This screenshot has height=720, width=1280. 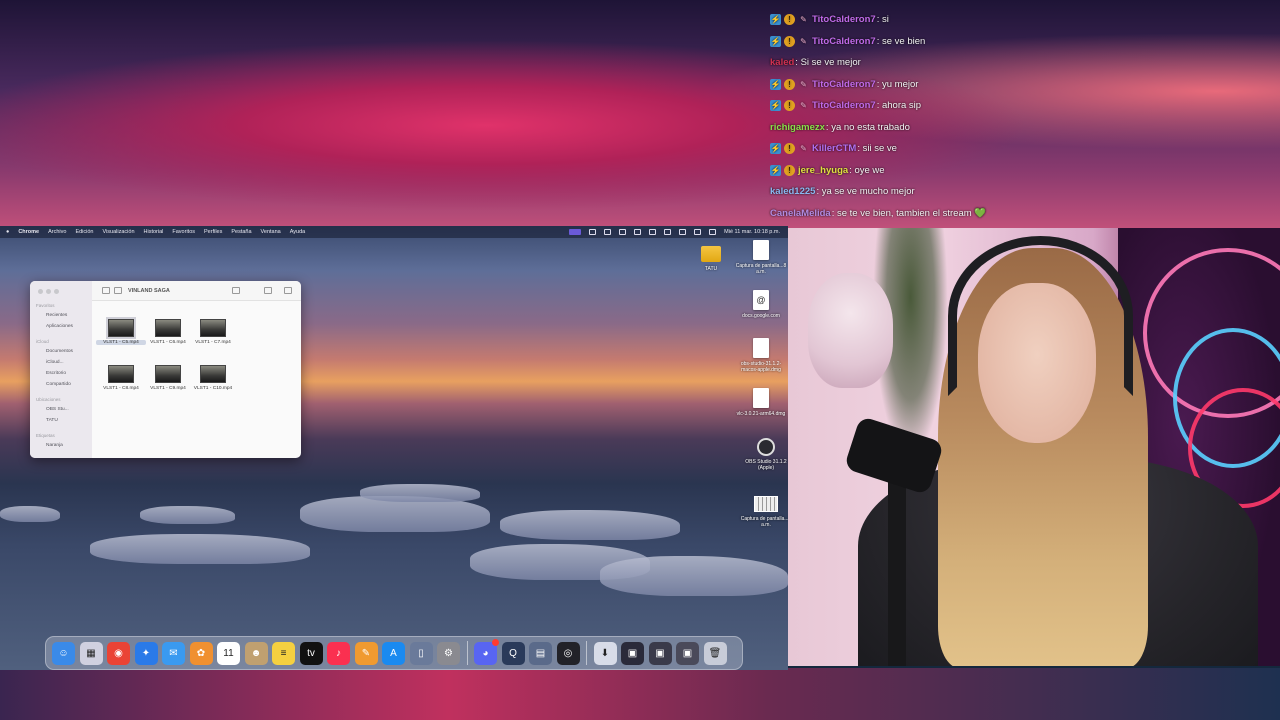 I want to click on desktop-icon: obs-studio-31.1.2-macos-apple.dmg, so click(x=760, y=355).